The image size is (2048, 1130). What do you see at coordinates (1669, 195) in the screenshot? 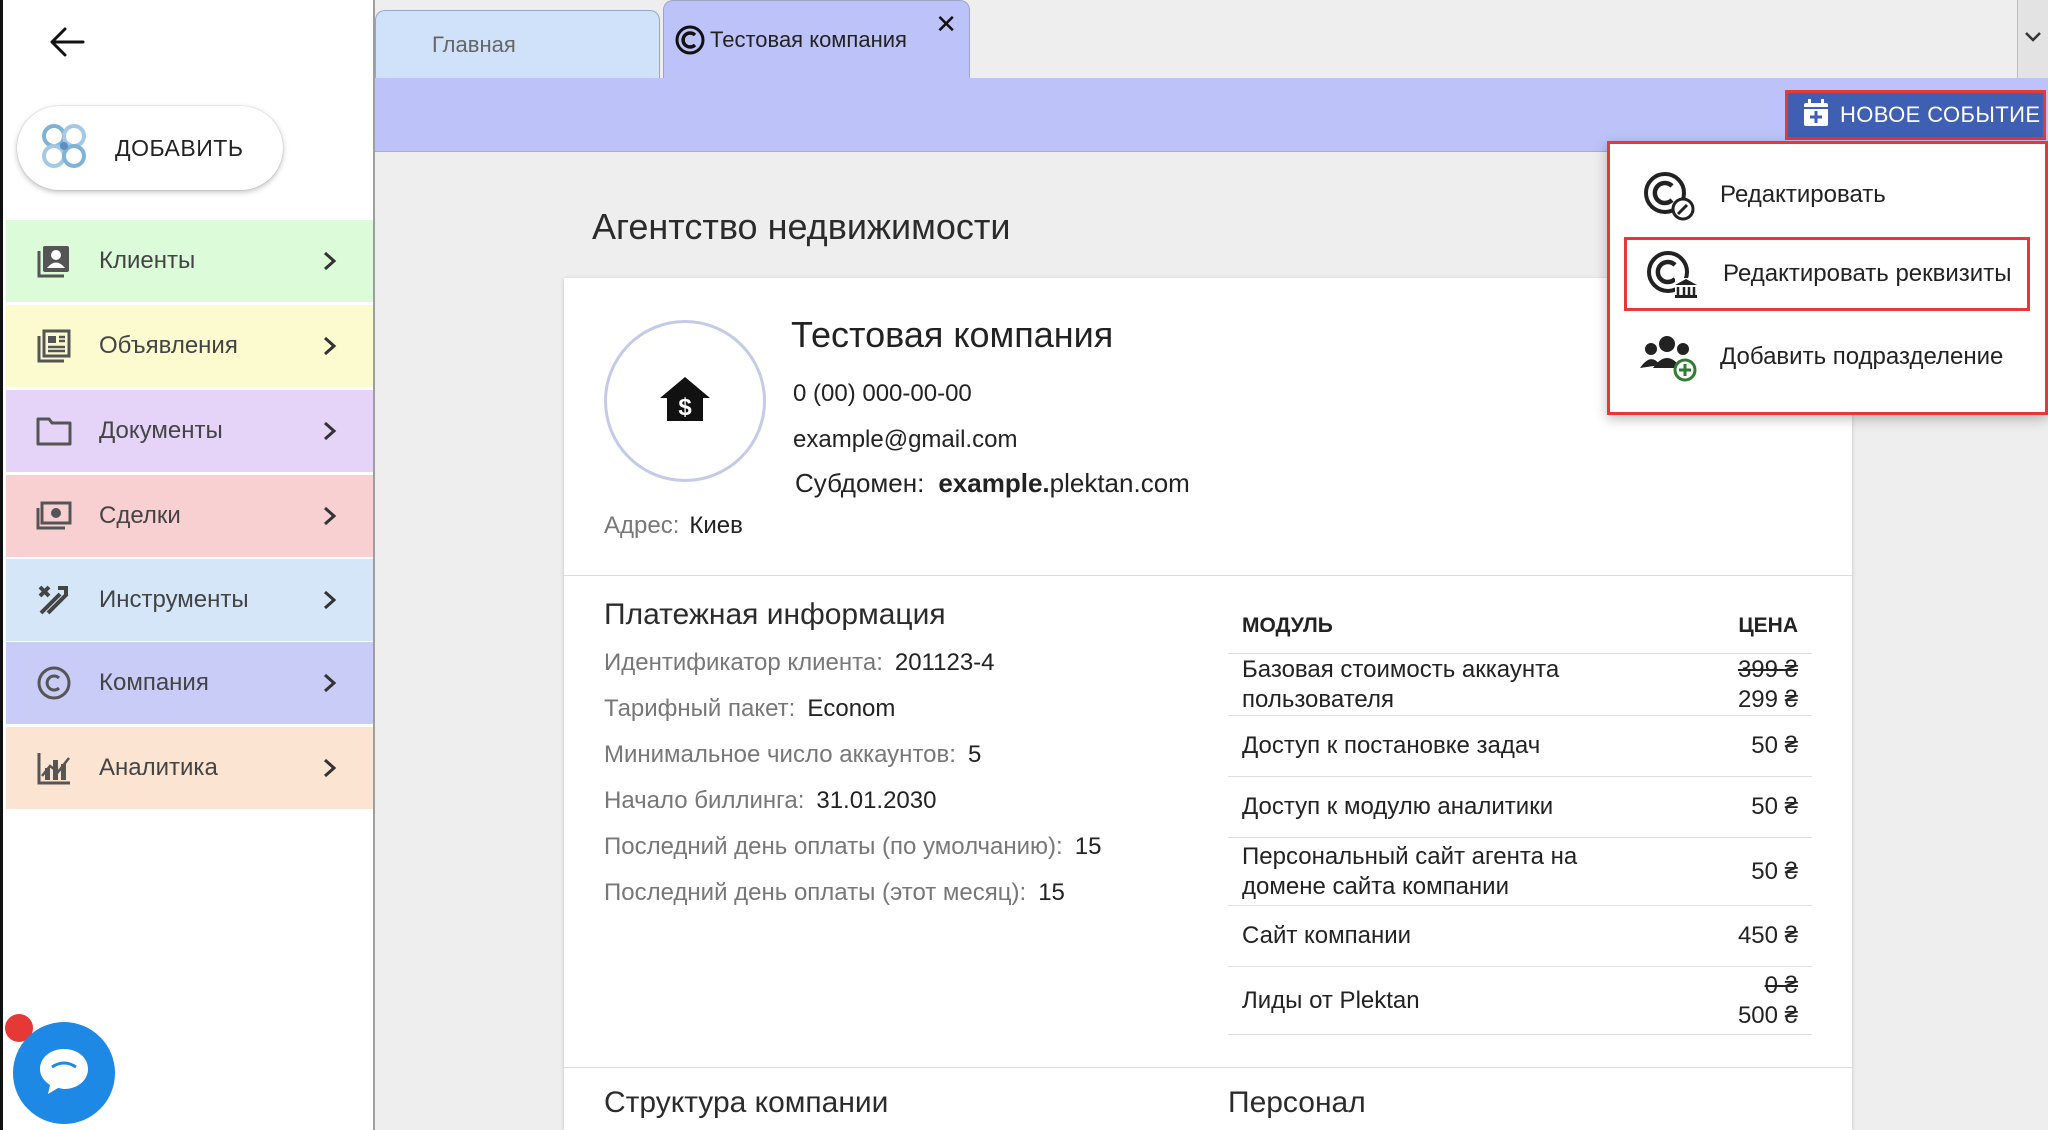
I see `copyright-edit-icon` at bounding box center [1669, 195].